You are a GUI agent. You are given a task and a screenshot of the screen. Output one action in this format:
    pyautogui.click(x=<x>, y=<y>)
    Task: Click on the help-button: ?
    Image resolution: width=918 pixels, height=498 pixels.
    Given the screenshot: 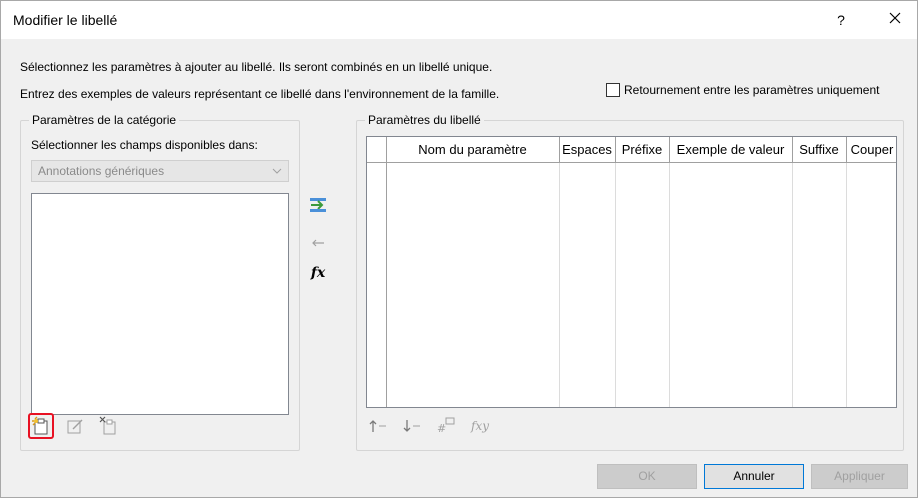 What is the action you would take?
    pyautogui.click(x=841, y=20)
    